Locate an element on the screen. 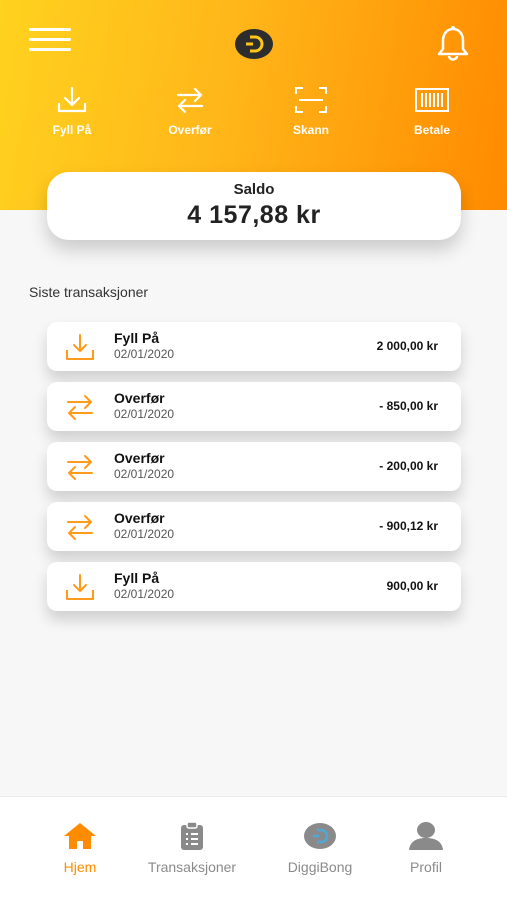  transfer-label: Overfør is located at coordinates (190, 130).